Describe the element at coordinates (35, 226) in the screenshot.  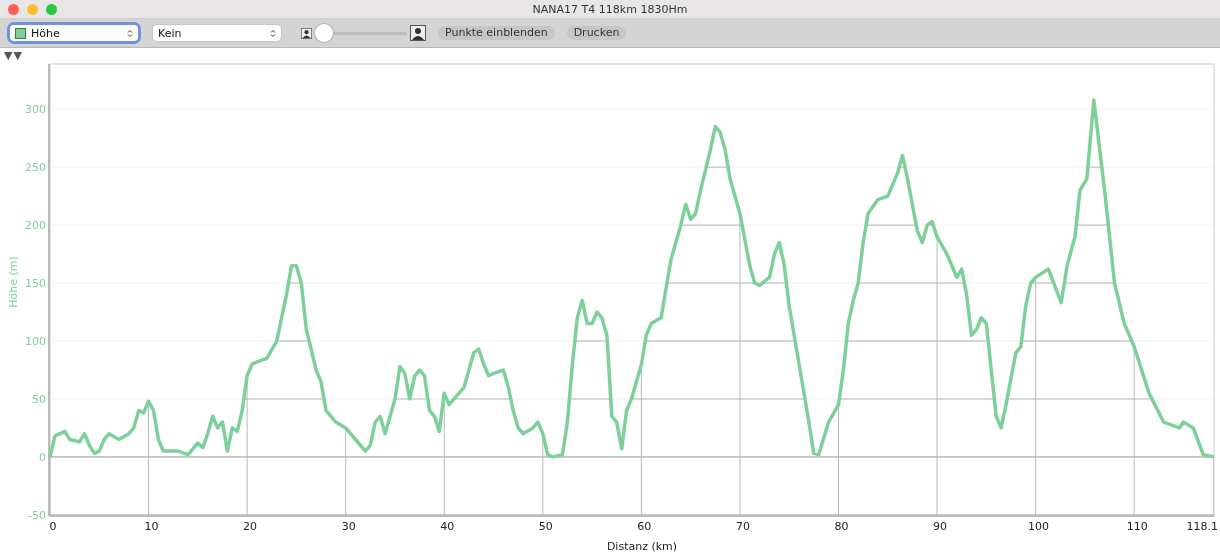
I see `y-tick-label: 200` at that location.